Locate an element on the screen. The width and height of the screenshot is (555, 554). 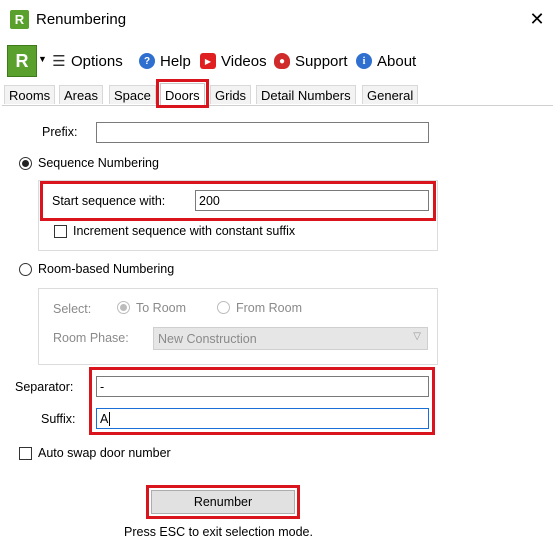
app-logo-label: R is located at coordinates (22, 60).